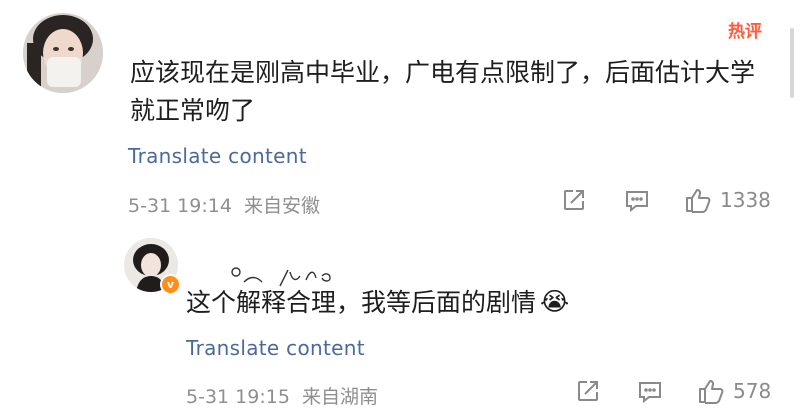 This screenshot has width=800, height=418. Describe the element at coordinates (281, 206) in the screenshot. I see `location: 来自安徽` at that location.